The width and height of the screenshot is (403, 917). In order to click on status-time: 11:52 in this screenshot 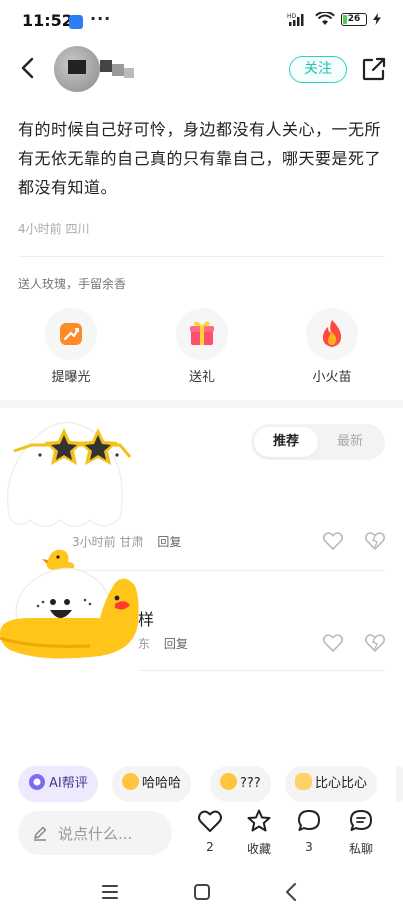, I will do `click(47, 20)`.